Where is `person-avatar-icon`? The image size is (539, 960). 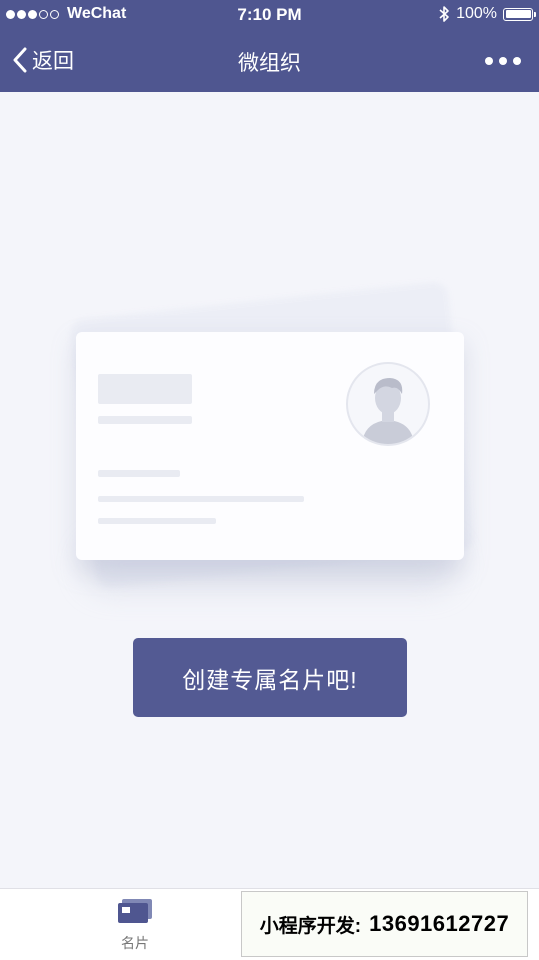
person-avatar-icon is located at coordinates (388, 411).